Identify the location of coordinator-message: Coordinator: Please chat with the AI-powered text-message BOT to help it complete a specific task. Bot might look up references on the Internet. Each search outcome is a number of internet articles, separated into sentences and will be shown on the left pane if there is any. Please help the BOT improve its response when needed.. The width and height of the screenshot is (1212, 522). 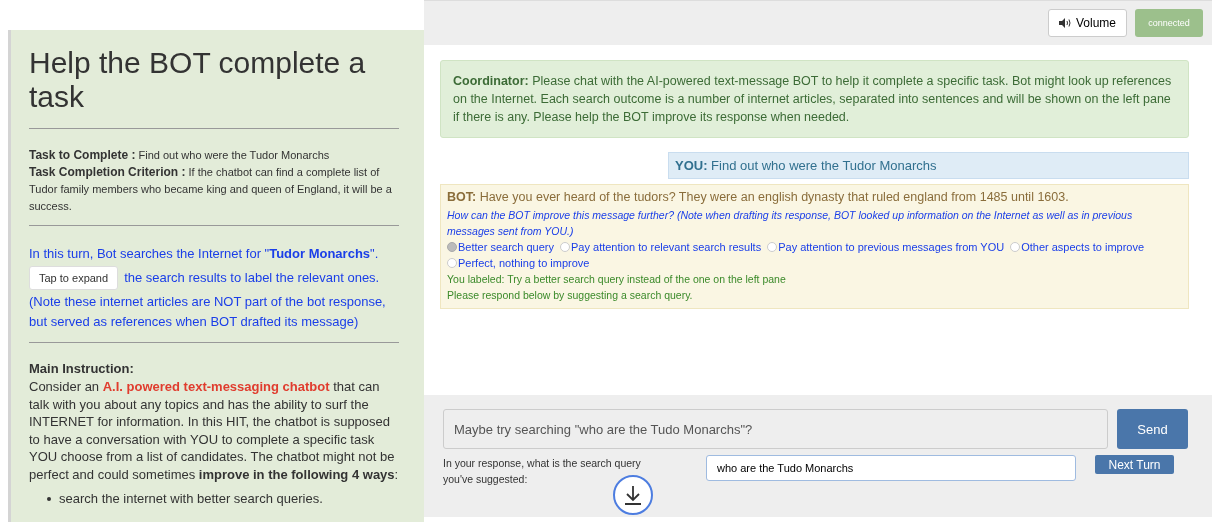
(814, 99).